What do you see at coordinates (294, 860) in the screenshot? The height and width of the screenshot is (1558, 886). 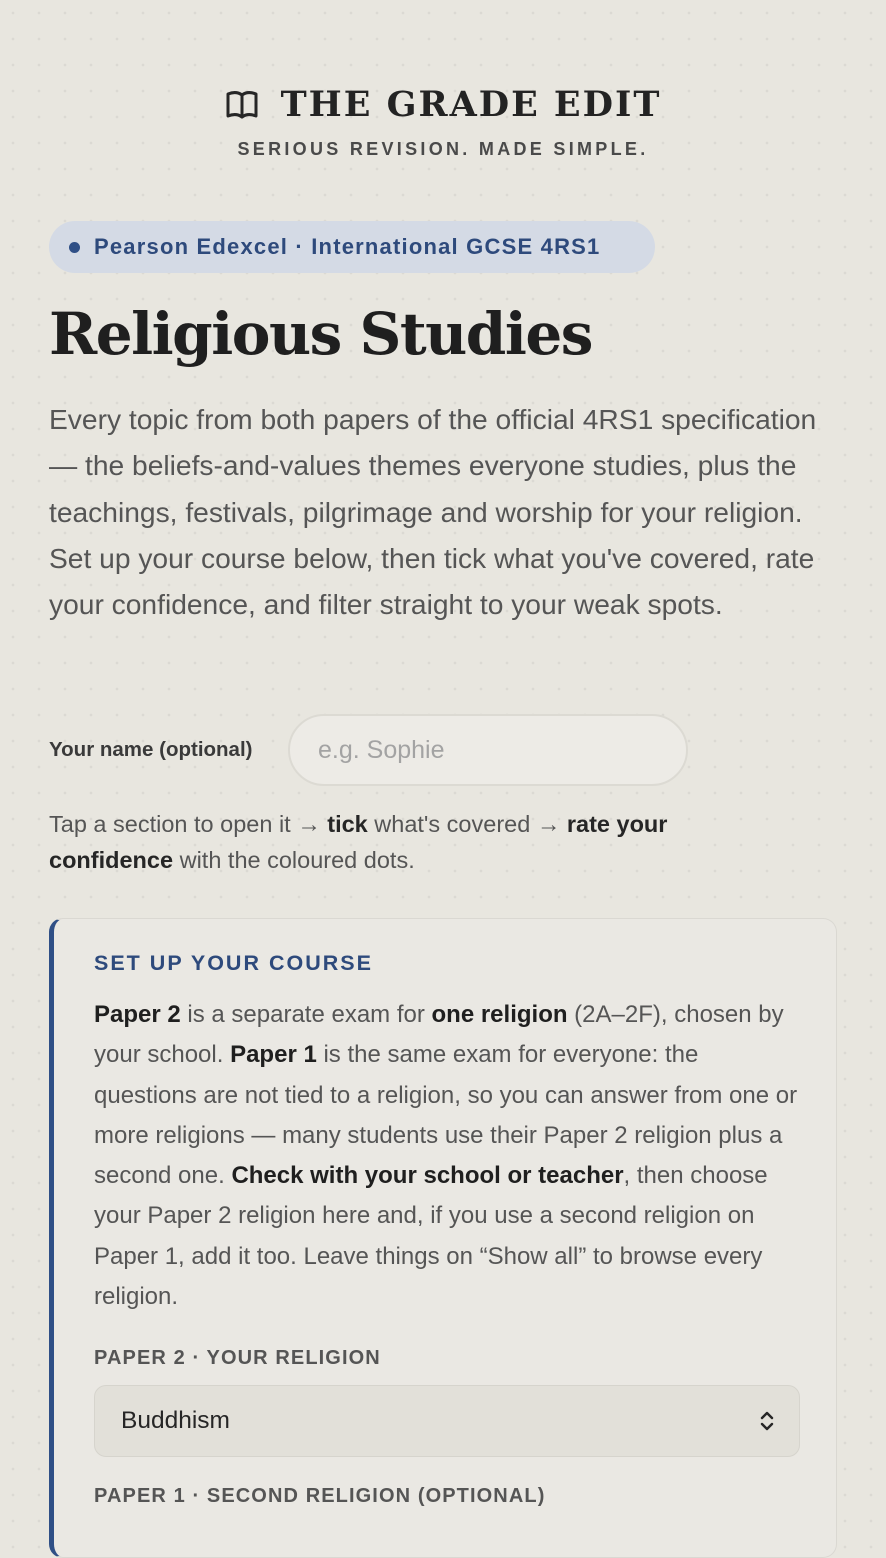 I see `hint-text-3: with the coloured dots.` at bounding box center [294, 860].